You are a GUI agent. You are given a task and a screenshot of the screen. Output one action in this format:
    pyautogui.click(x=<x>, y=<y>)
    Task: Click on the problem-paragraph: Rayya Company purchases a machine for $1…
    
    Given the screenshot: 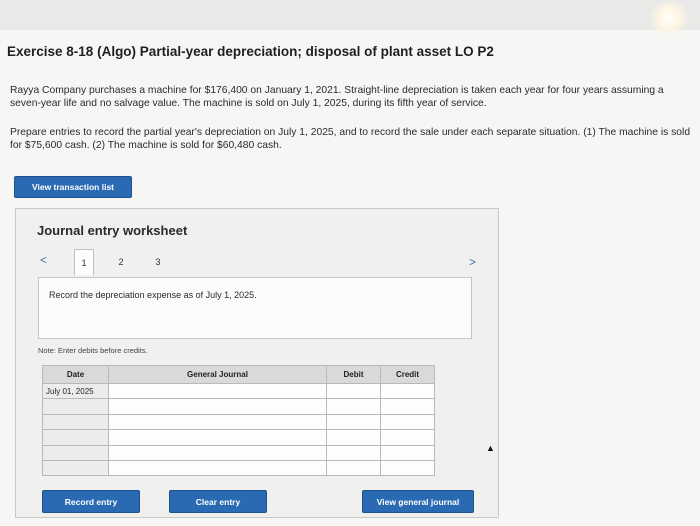 What is the action you would take?
    pyautogui.click(x=337, y=97)
    